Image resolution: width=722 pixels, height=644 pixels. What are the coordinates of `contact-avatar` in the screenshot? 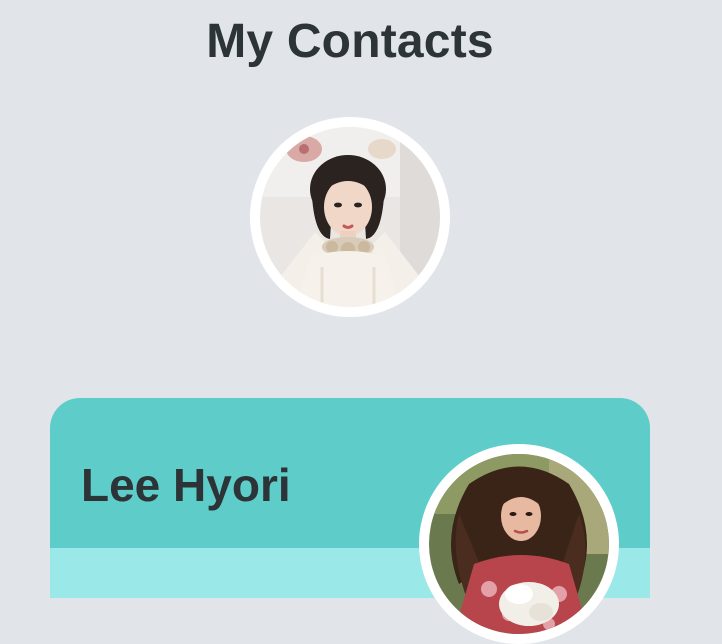 It's located at (519, 544).